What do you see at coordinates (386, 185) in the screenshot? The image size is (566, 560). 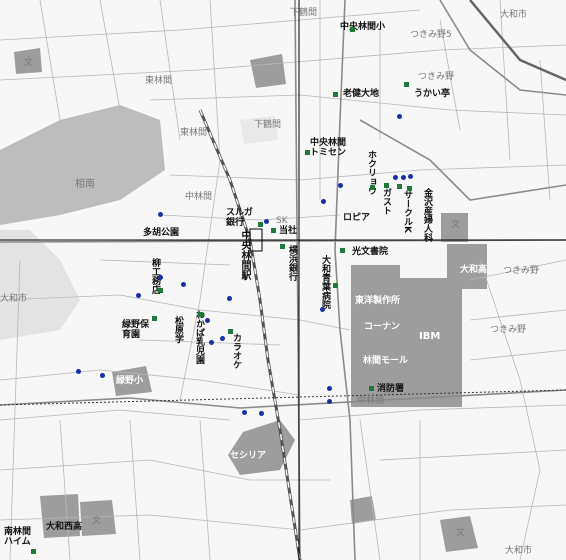 I see `marker-gusto` at bounding box center [386, 185].